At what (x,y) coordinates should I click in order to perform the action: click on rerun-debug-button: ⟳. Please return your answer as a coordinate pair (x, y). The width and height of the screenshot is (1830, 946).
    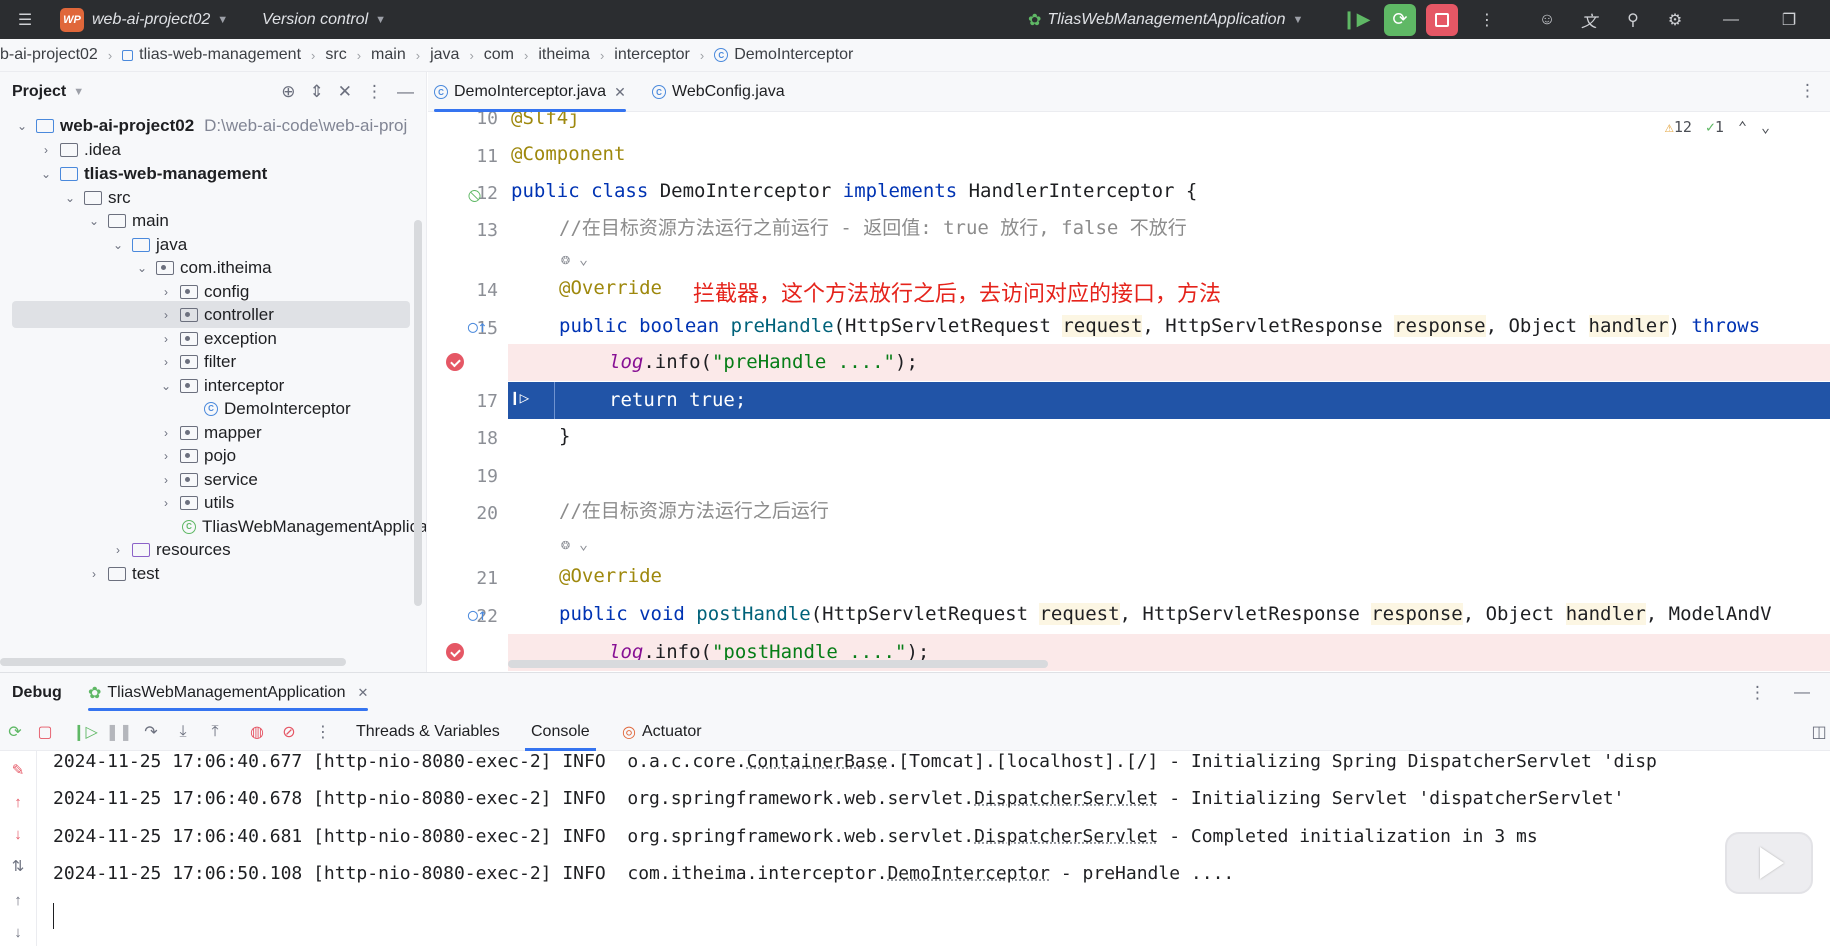
    Looking at the image, I should click on (1400, 19).